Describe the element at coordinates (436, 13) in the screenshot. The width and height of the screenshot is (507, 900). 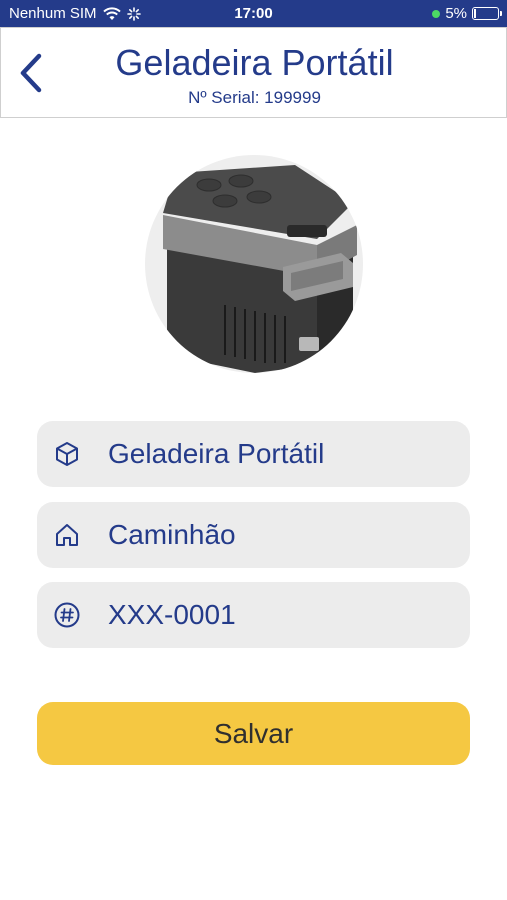
I see `charging-dot-icon` at that location.